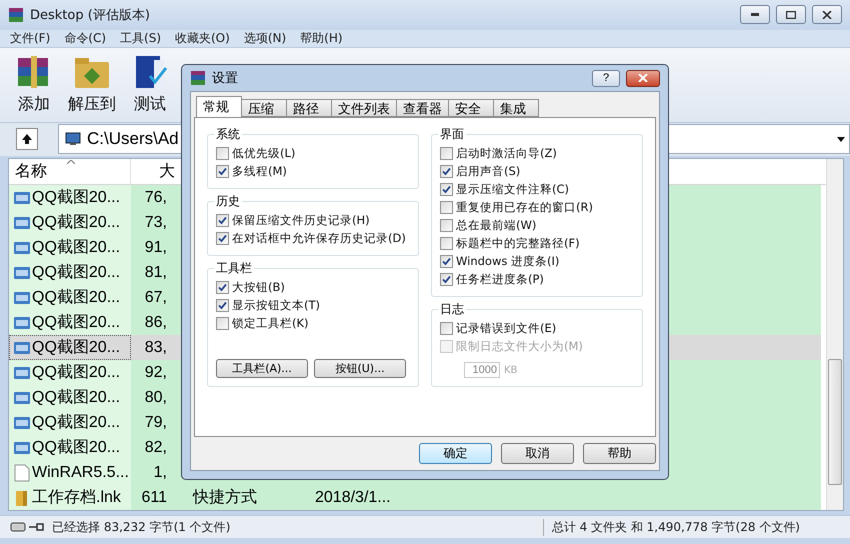 This screenshot has width=850, height=544. What do you see at coordinates (619, 453) in the screenshot?
I see `dialog-button: 帮助` at bounding box center [619, 453].